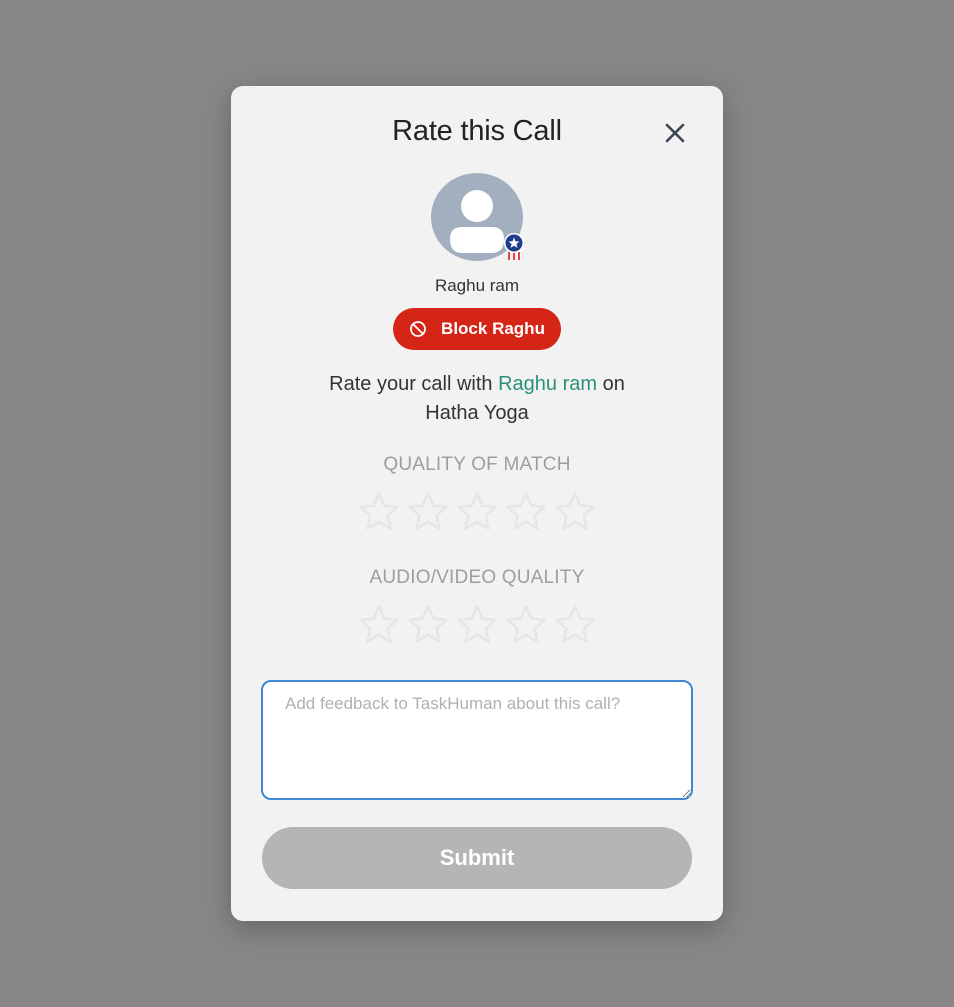 The image size is (954, 1007). What do you see at coordinates (418, 329) in the screenshot?
I see `block-icon` at bounding box center [418, 329].